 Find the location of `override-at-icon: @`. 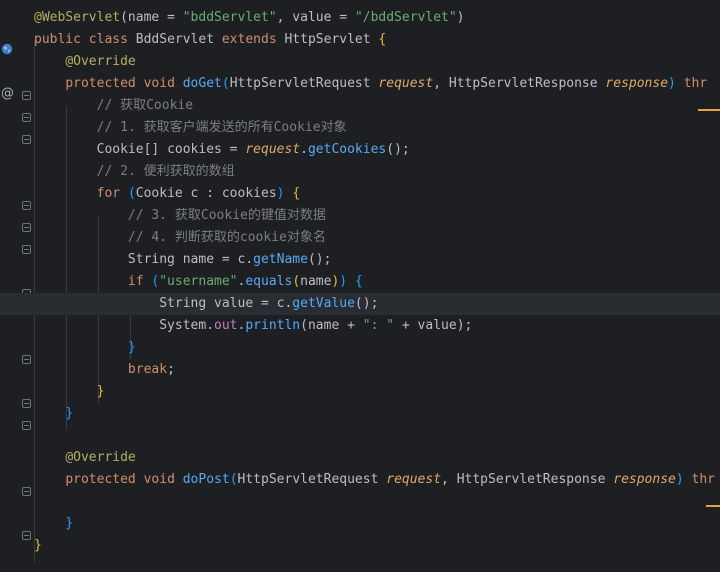

override-at-icon: @ is located at coordinates (7, 93).